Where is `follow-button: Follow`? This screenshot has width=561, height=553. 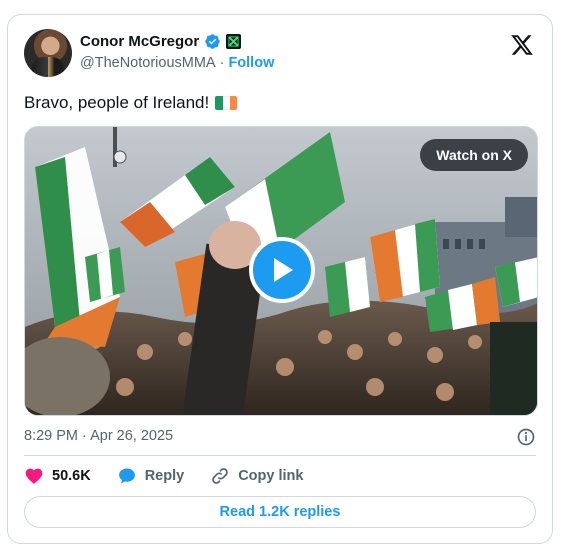
follow-button: Follow is located at coordinates (251, 63).